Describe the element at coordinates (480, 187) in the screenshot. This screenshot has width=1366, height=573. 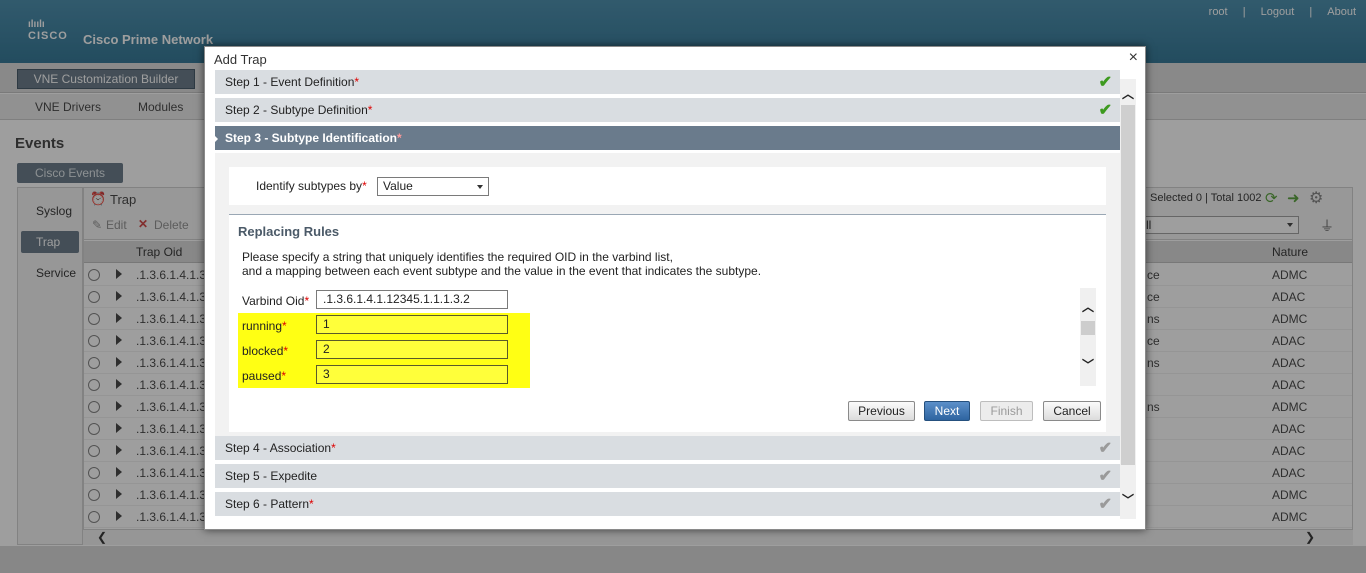
I see `chevron-down-icon` at that location.